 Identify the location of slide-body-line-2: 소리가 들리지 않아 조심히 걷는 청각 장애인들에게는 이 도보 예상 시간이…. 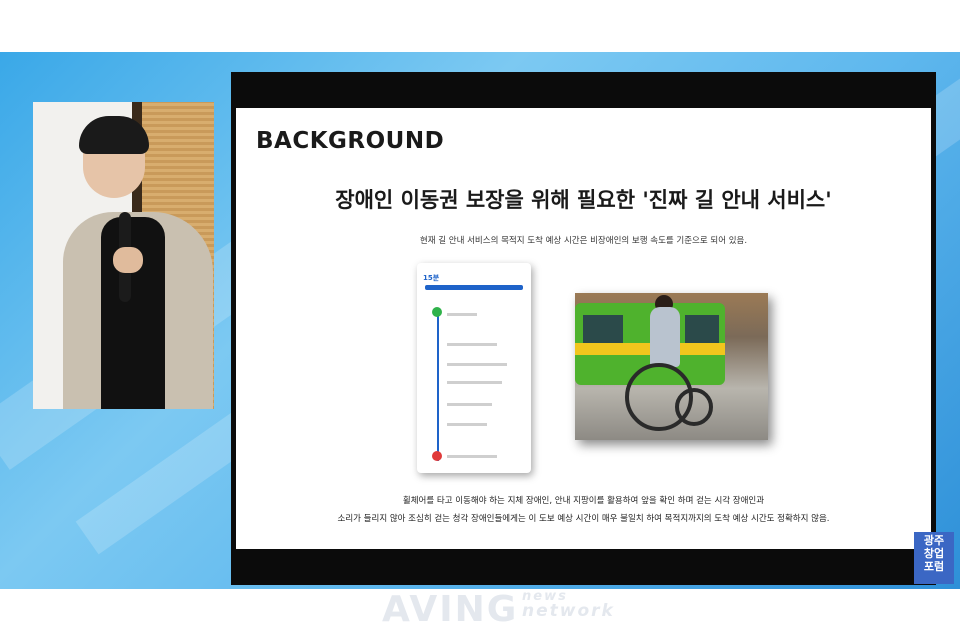
(583, 519).